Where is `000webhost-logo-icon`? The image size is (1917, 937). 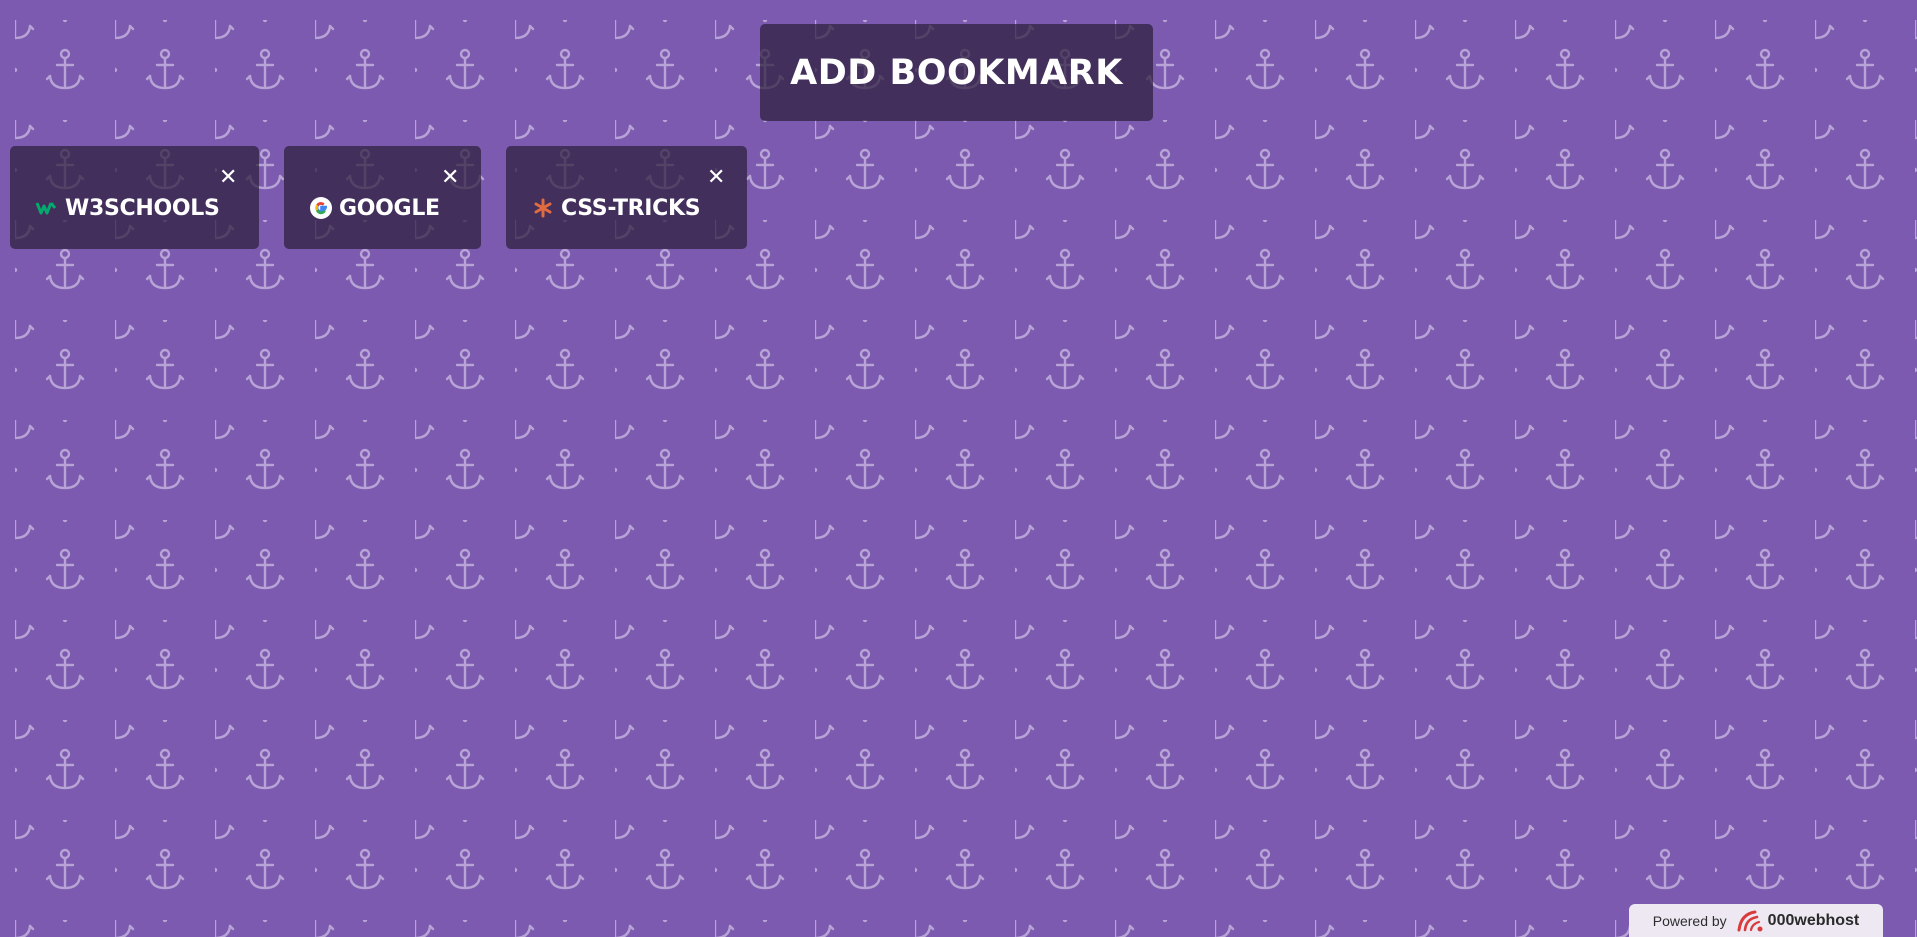 000webhost-logo-icon is located at coordinates (1750, 921).